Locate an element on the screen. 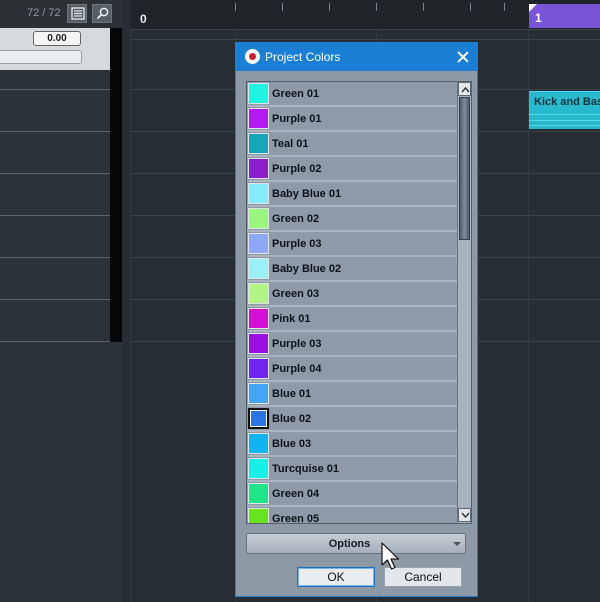 The width and height of the screenshot is (600, 602). cubase-app-icon is located at coordinates (252, 56).